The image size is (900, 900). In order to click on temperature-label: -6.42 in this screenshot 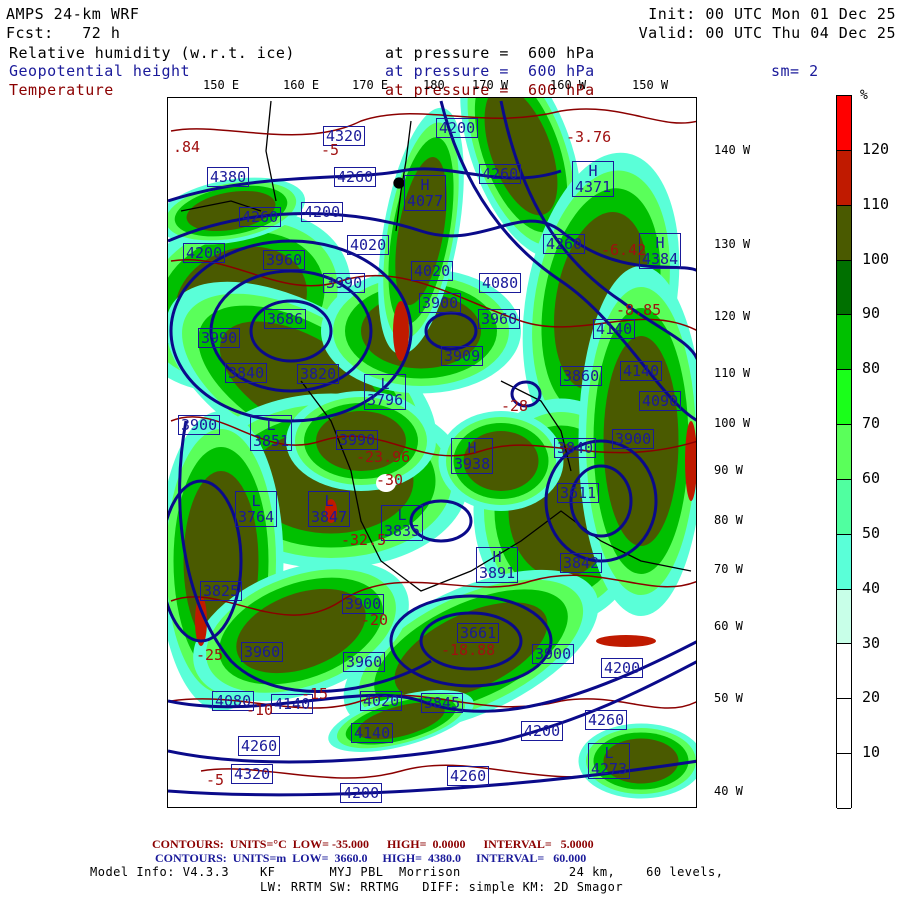, I will do `click(624, 250)`.